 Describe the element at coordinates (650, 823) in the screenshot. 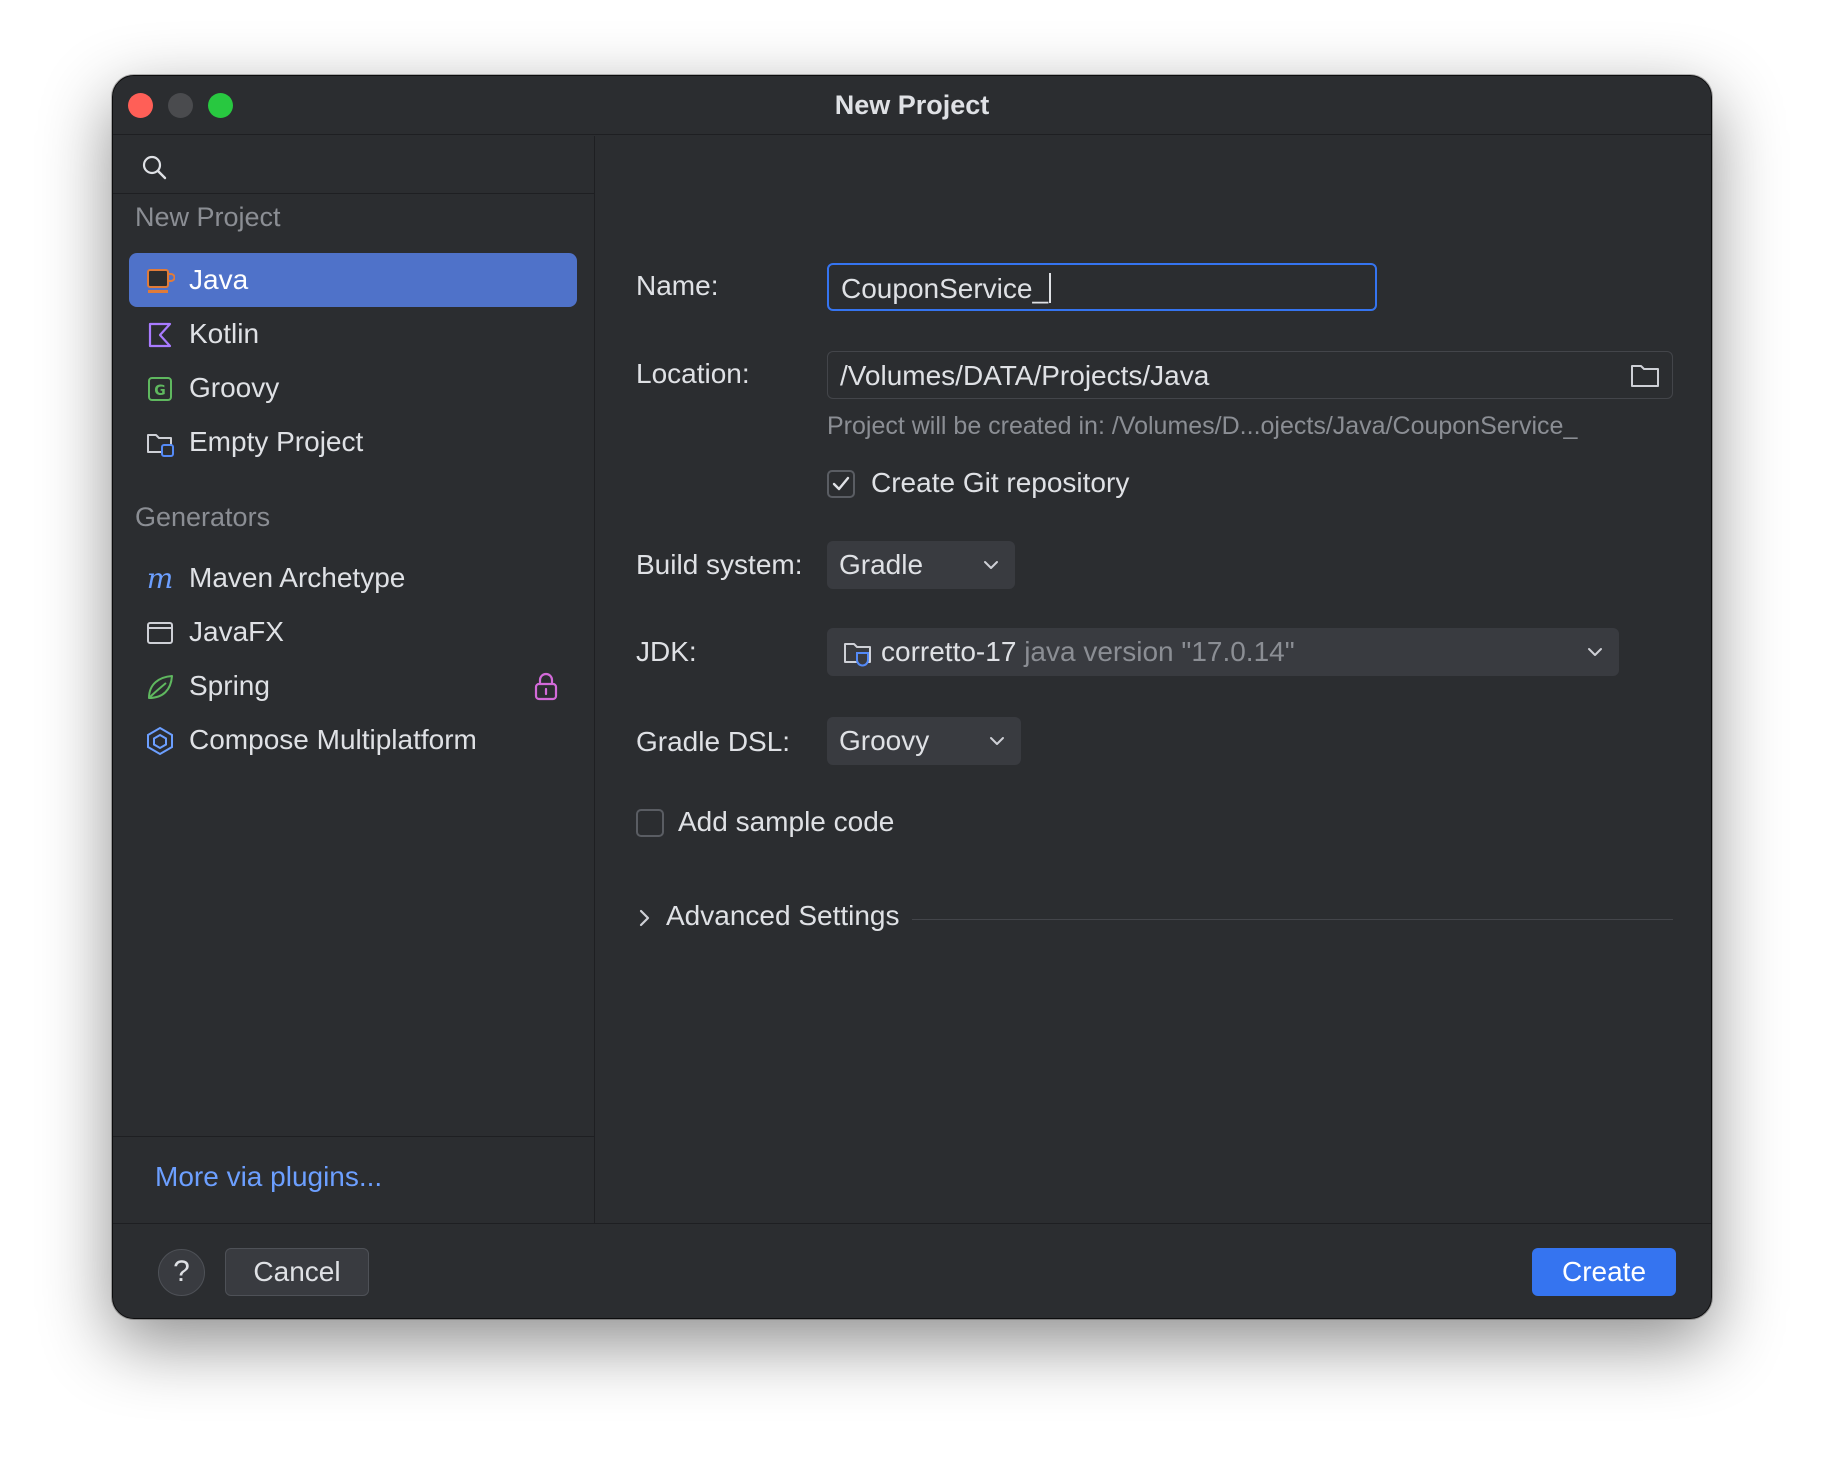

I see `add-sample-code-checkbox` at that location.